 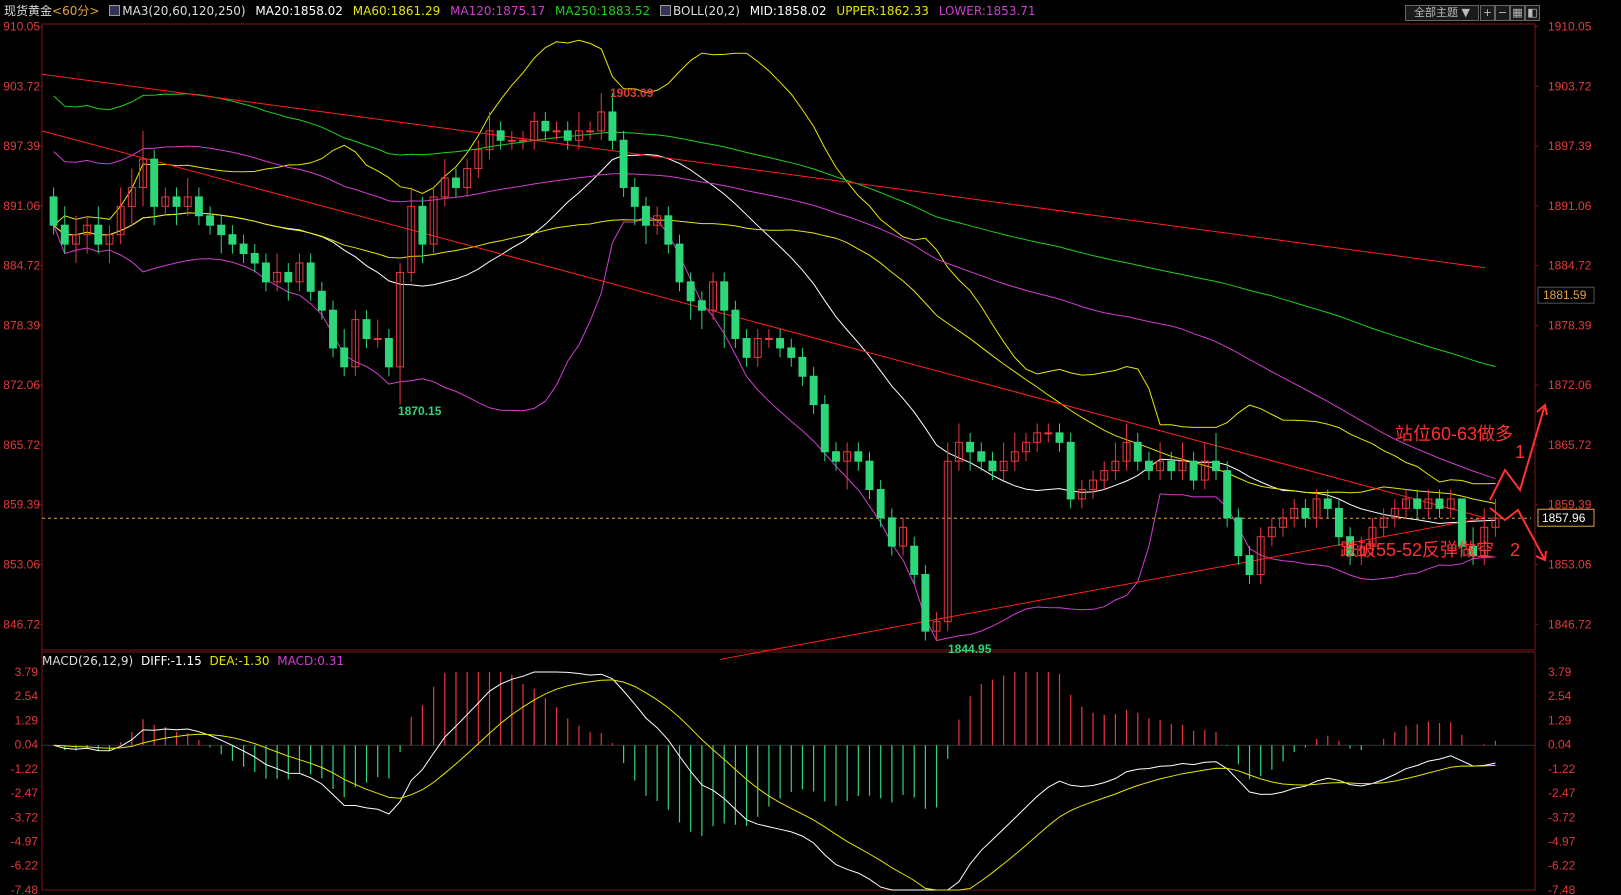 I want to click on macd-tick-label: 3.79, so click(x=27, y=672).